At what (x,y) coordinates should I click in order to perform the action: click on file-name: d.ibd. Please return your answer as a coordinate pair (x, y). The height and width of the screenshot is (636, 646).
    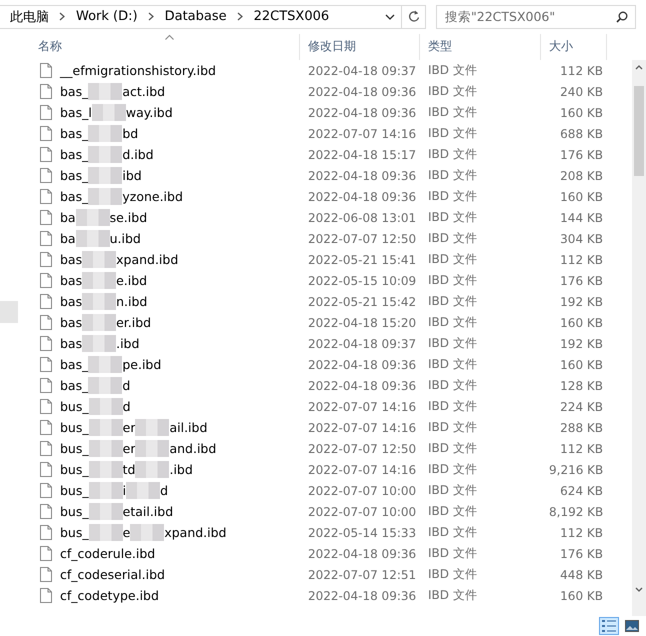
    Looking at the image, I should click on (138, 154).